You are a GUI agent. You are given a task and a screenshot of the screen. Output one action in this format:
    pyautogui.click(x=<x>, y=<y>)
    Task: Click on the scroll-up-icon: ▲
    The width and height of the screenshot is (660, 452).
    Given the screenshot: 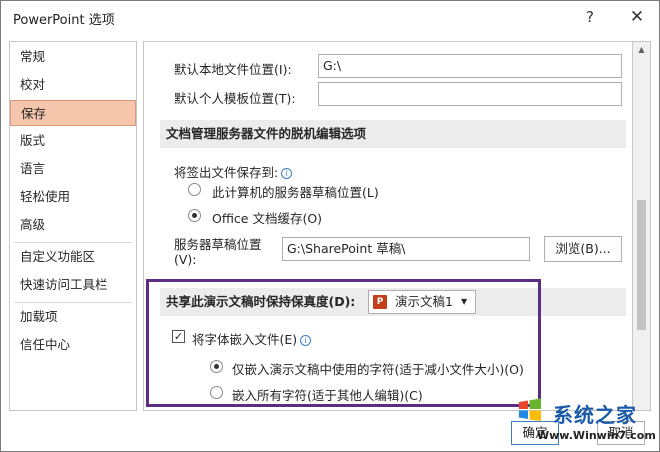 What is the action you would take?
    pyautogui.click(x=641, y=50)
    